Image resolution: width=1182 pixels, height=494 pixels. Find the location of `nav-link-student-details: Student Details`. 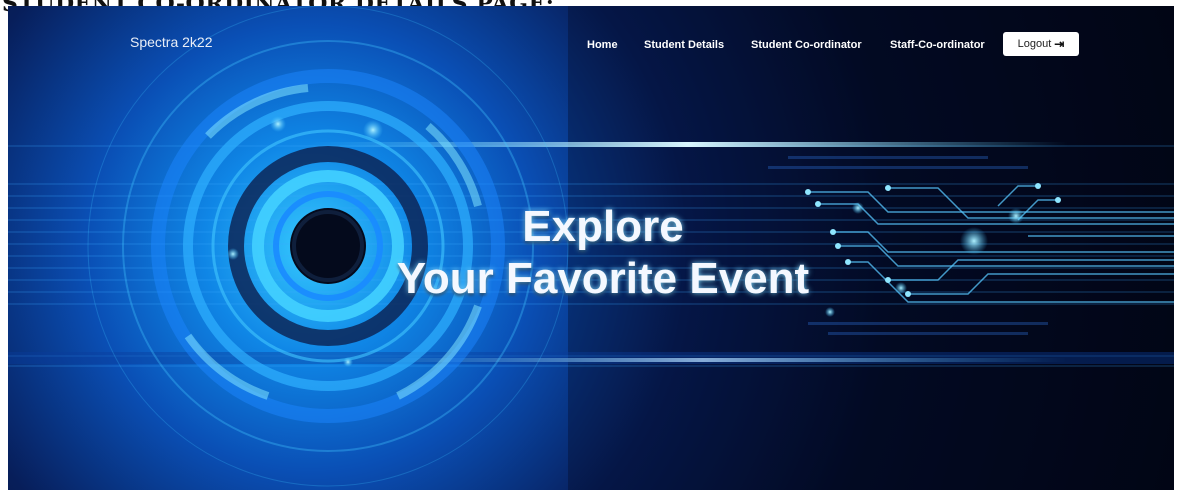

nav-link-student-details: Student Details is located at coordinates (684, 45).